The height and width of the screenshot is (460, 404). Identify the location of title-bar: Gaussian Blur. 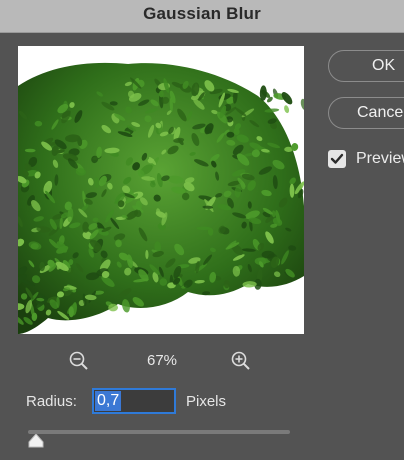
(202, 16).